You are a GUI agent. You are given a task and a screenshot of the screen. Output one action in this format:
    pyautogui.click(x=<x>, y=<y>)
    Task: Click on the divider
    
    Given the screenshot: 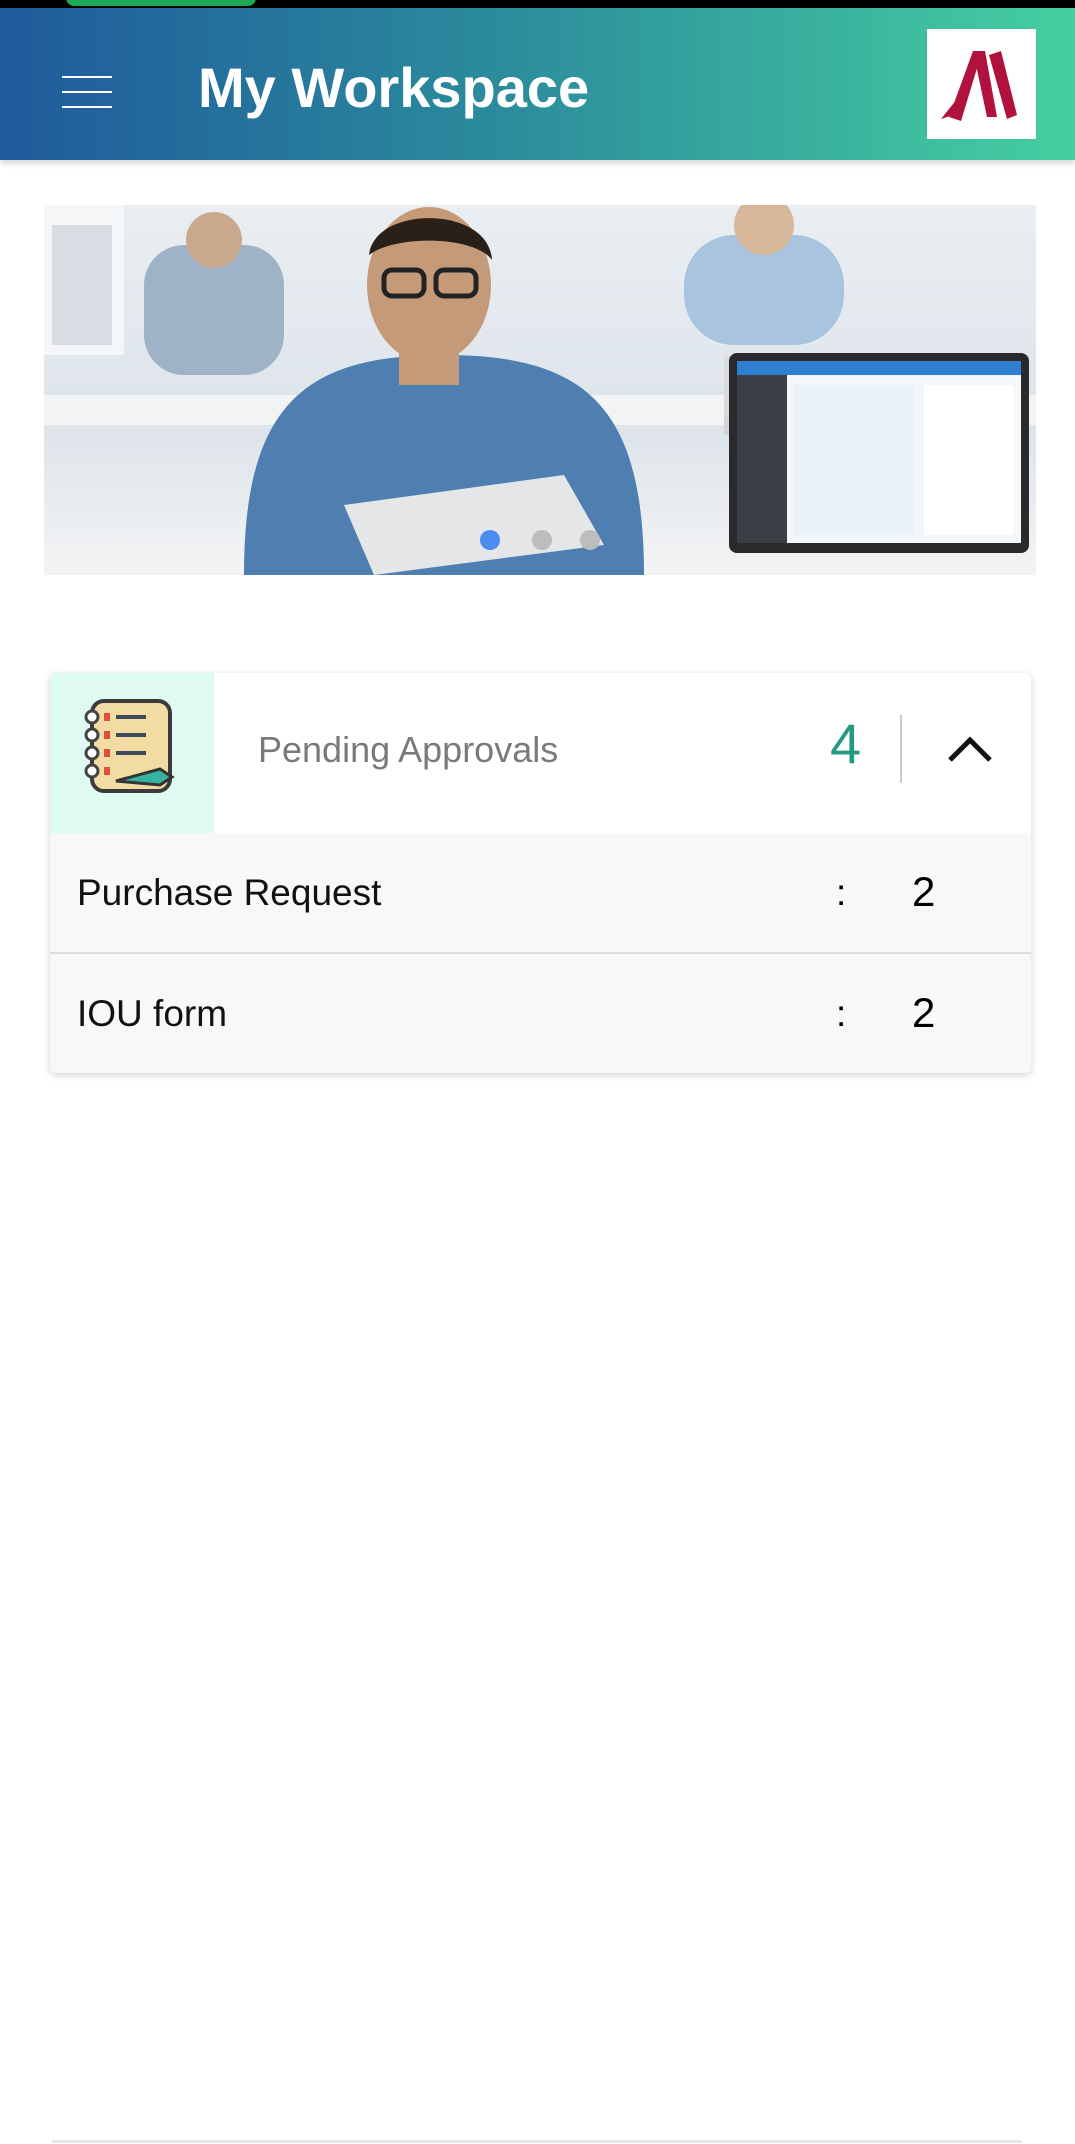 What is the action you would take?
    pyautogui.click(x=901, y=749)
    